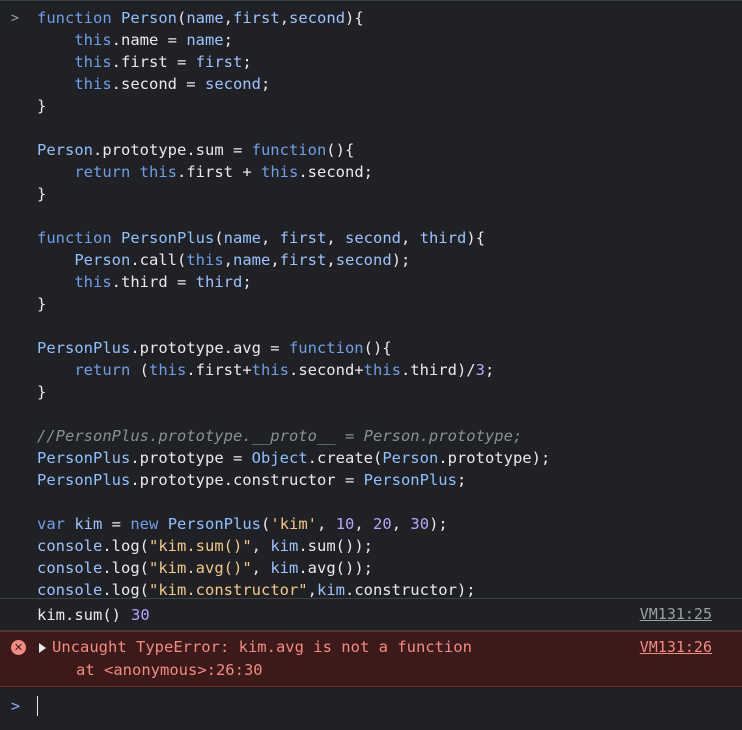 The width and height of the screenshot is (742, 730). I want to click on expand-triangle-icon, so click(42, 648).